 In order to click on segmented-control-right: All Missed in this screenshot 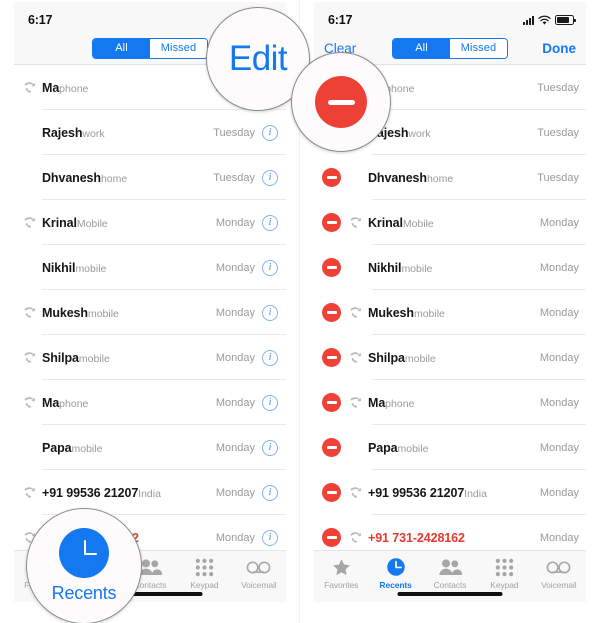, I will do `click(450, 48)`.